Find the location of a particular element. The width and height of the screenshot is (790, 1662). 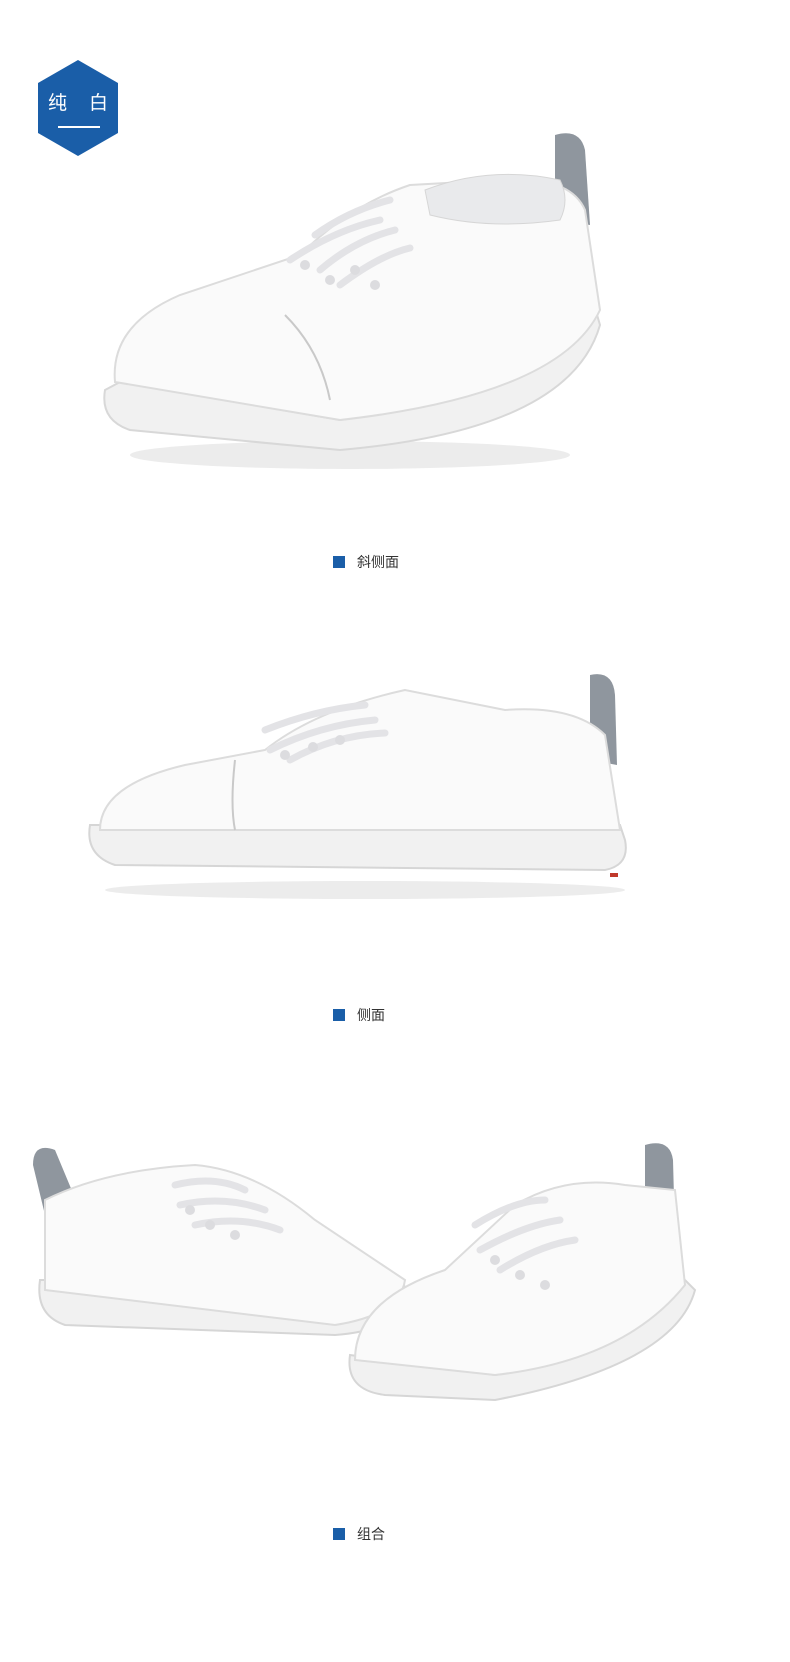

caption-oblique-label: 斜侧面 is located at coordinates (378, 563).